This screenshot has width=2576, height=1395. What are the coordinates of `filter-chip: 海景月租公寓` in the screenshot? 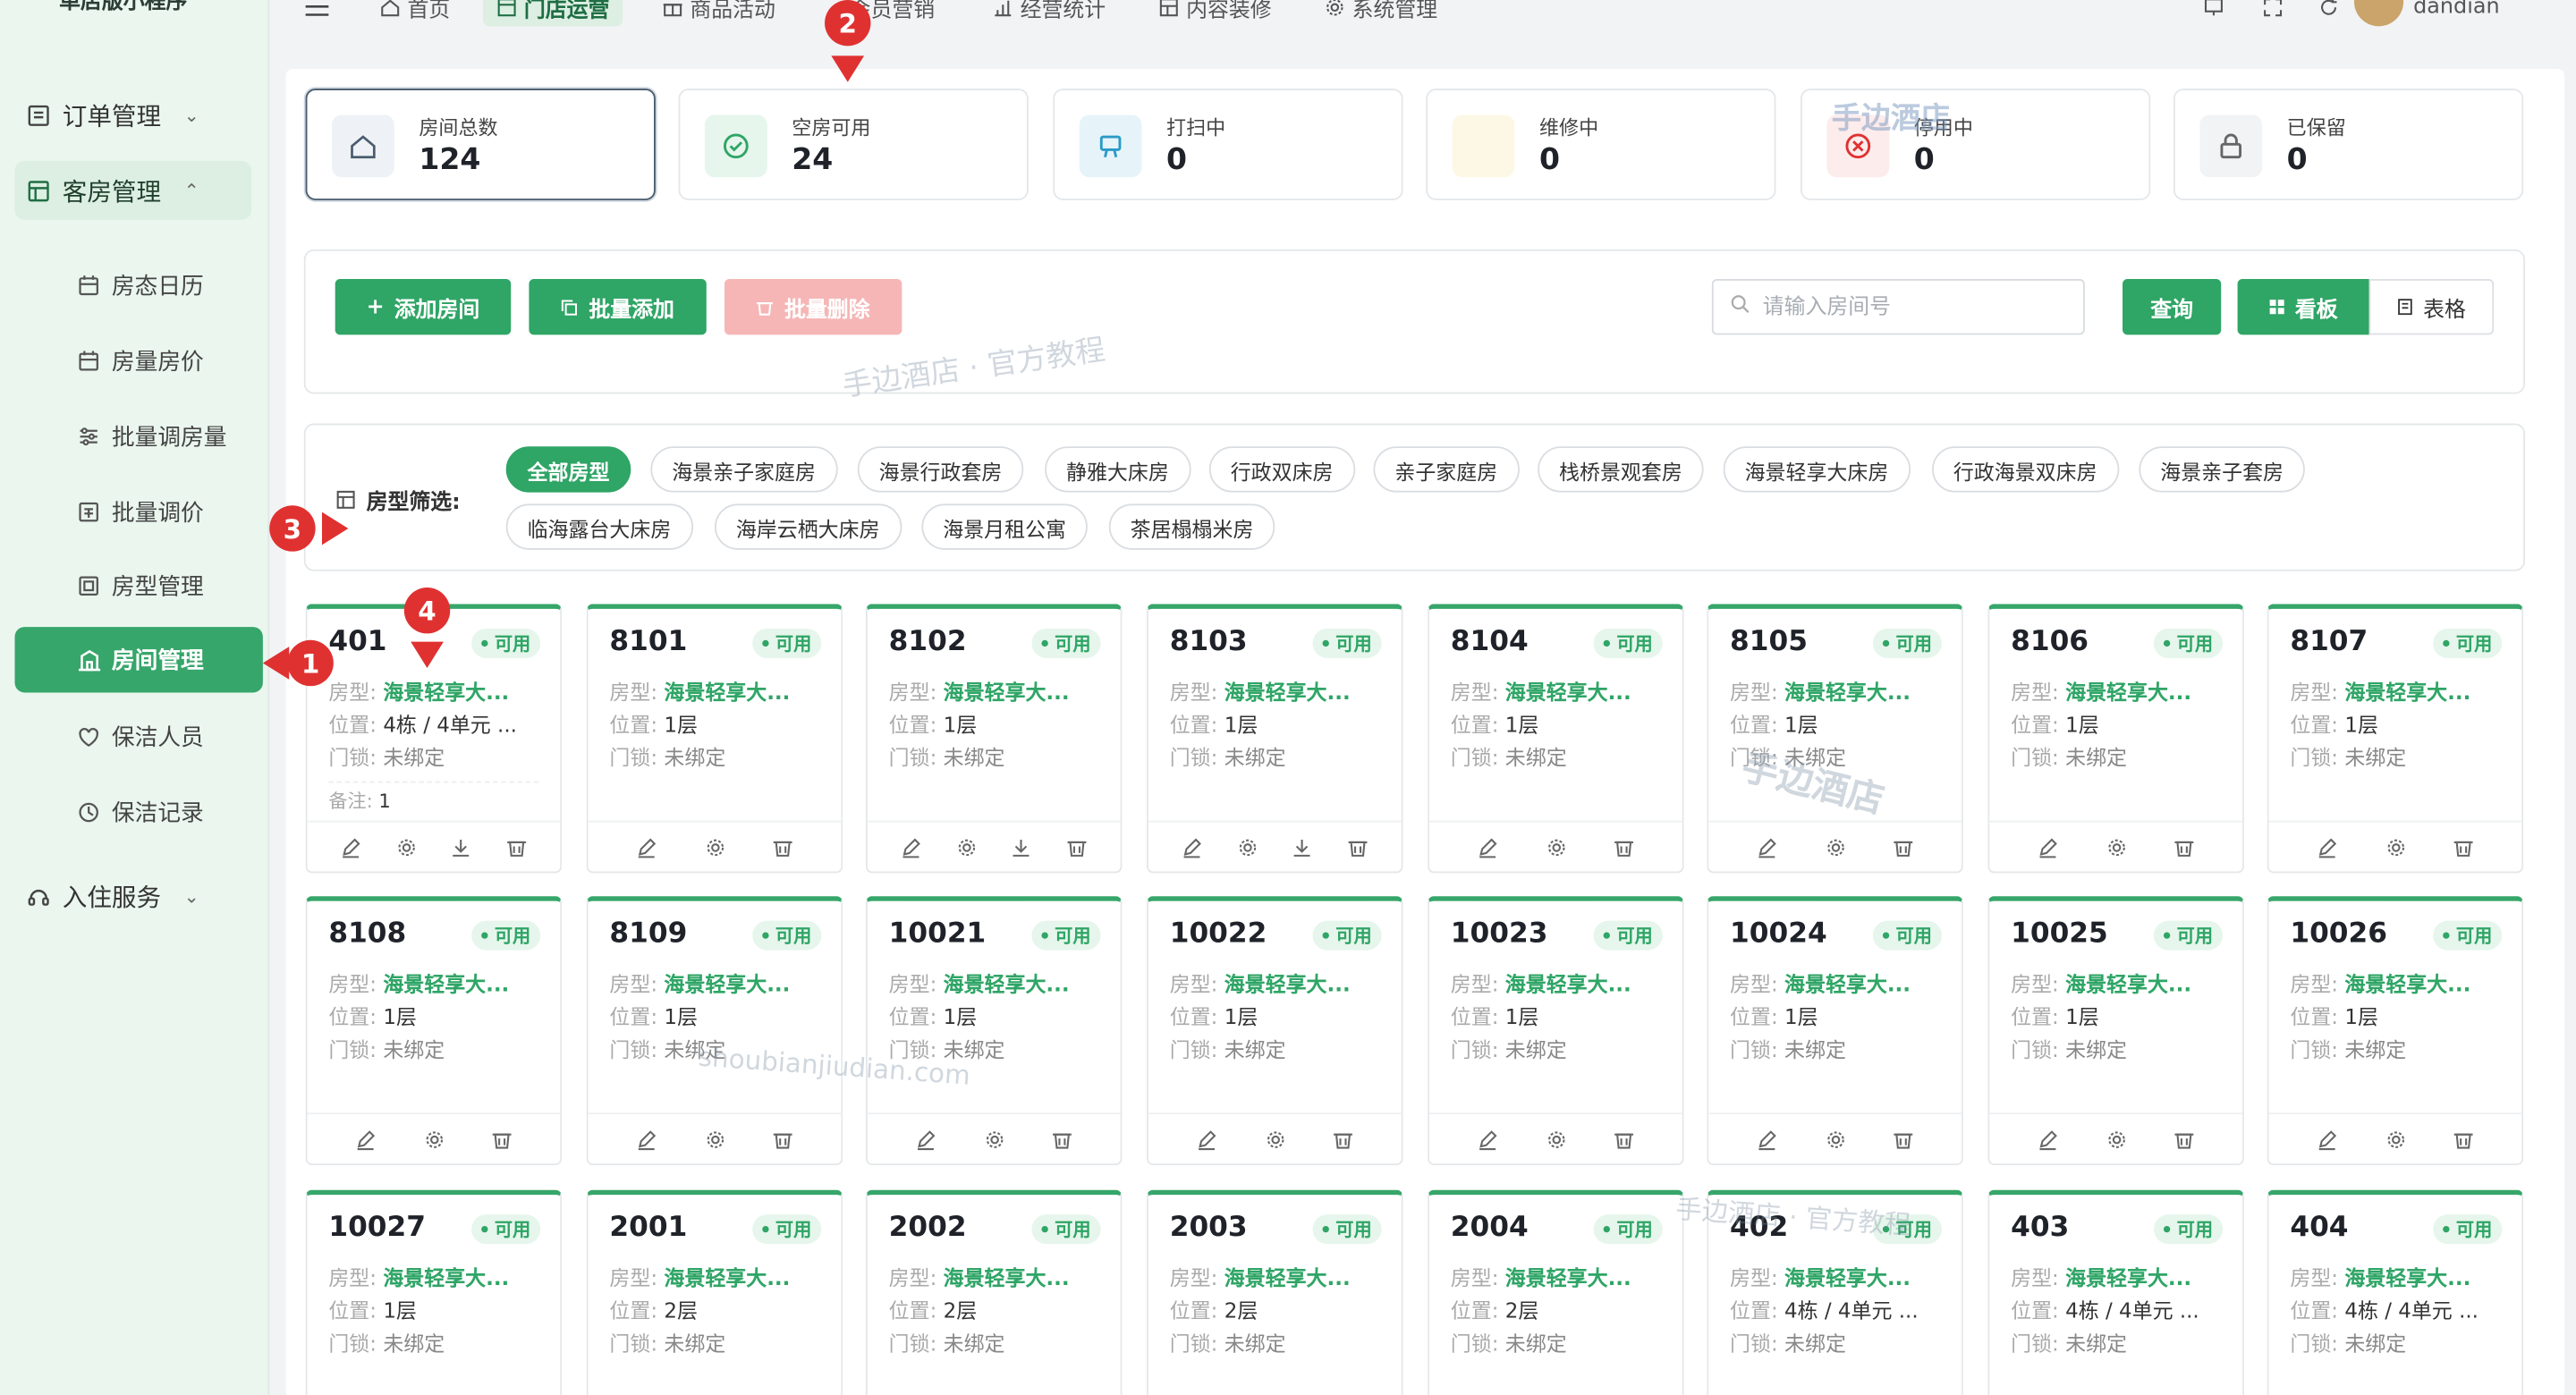 It's located at (1004, 526).